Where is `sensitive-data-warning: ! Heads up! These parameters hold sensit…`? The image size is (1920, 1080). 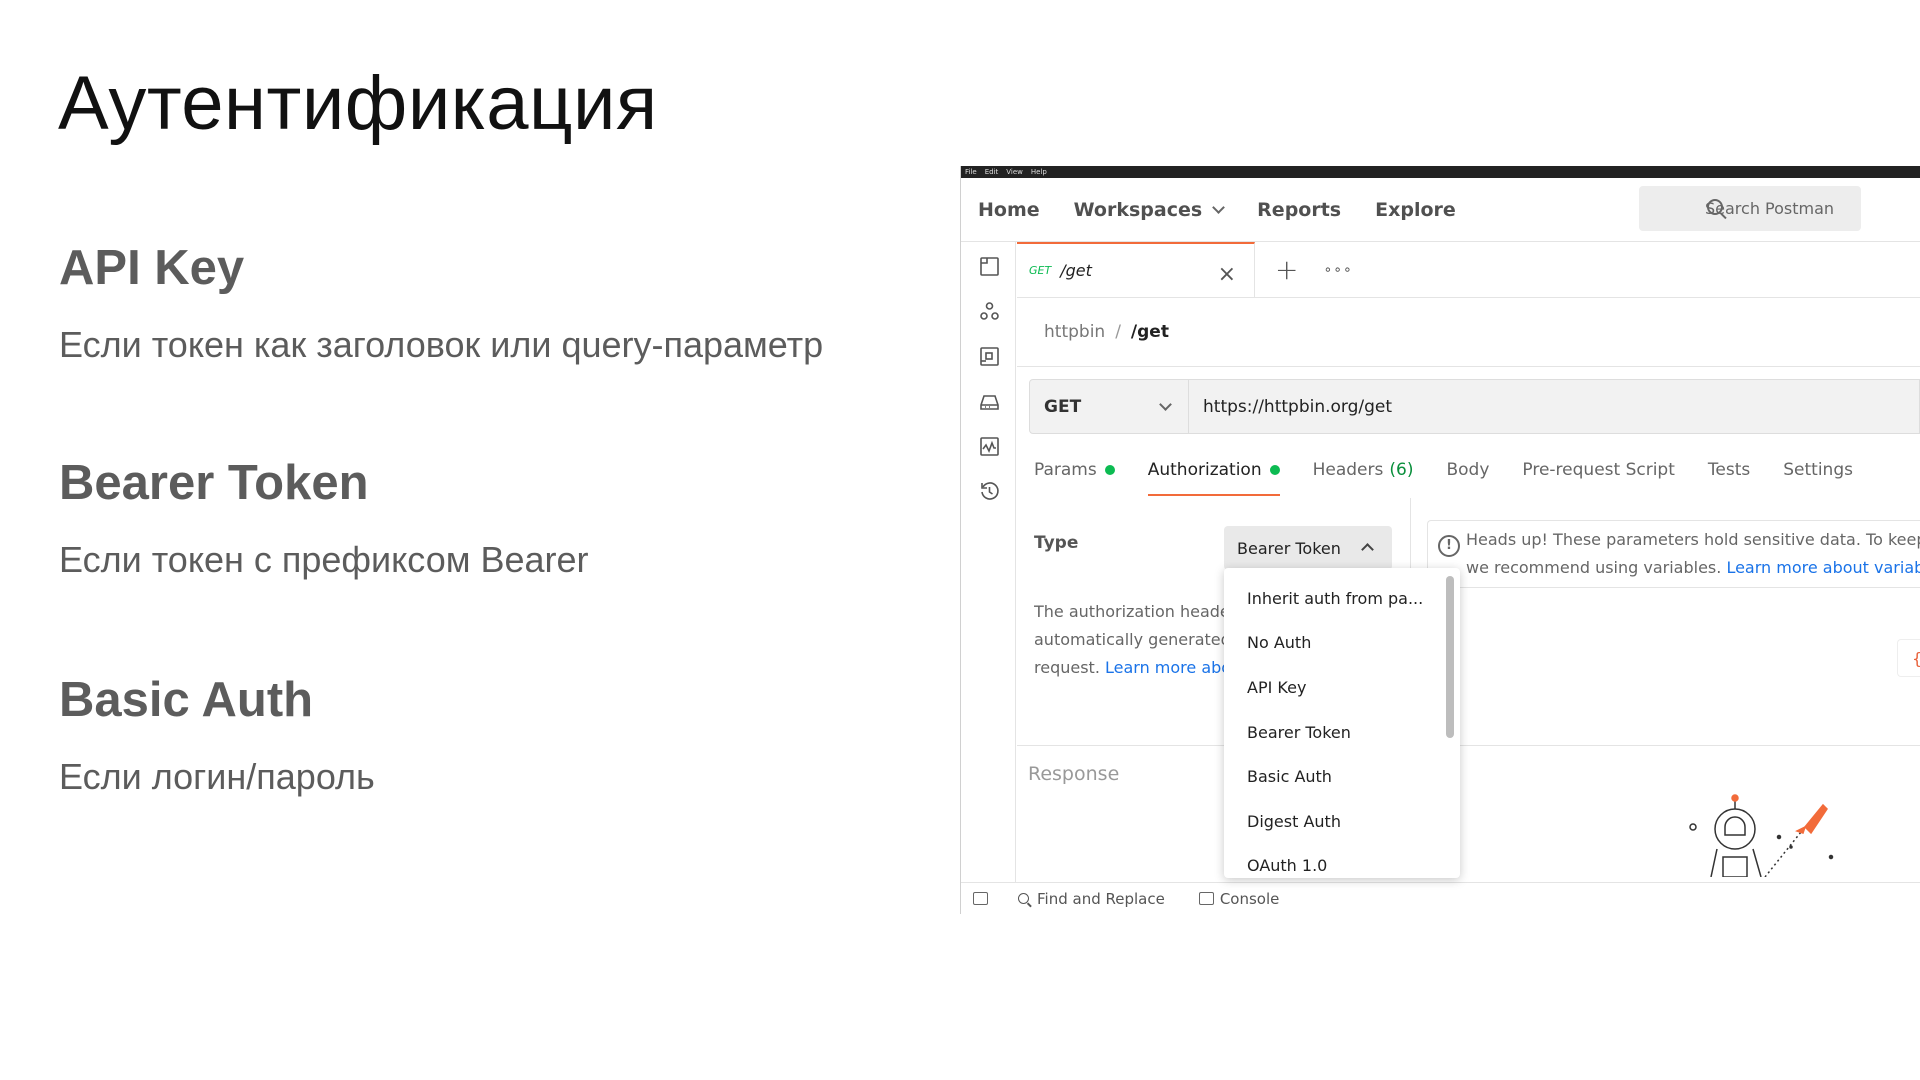 sensitive-data-warning: ! Heads up! These parameters hold sensit… is located at coordinates (1673, 554).